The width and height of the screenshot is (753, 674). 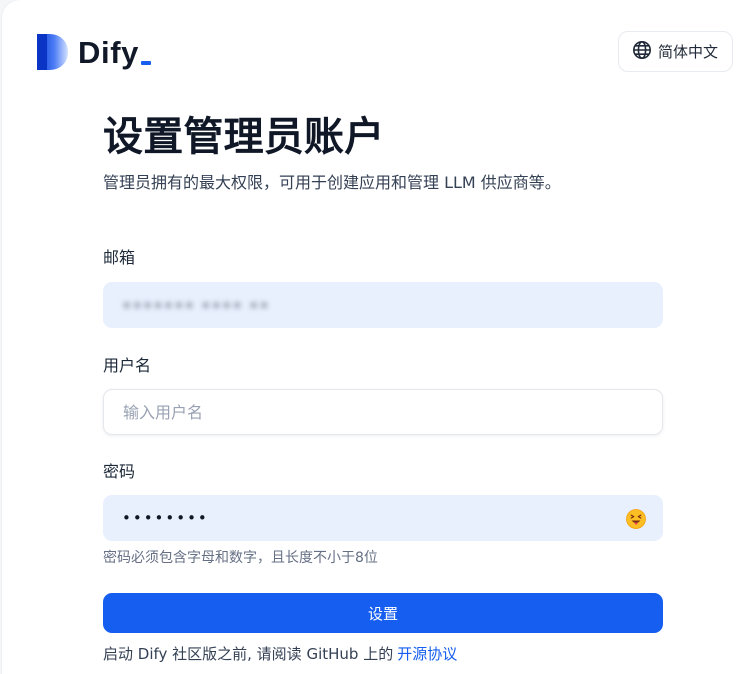 What do you see at coordinates (244, 137) in the screenshot?
I see `page-title: 设置管理员账户` at bounding box center [244, 137].